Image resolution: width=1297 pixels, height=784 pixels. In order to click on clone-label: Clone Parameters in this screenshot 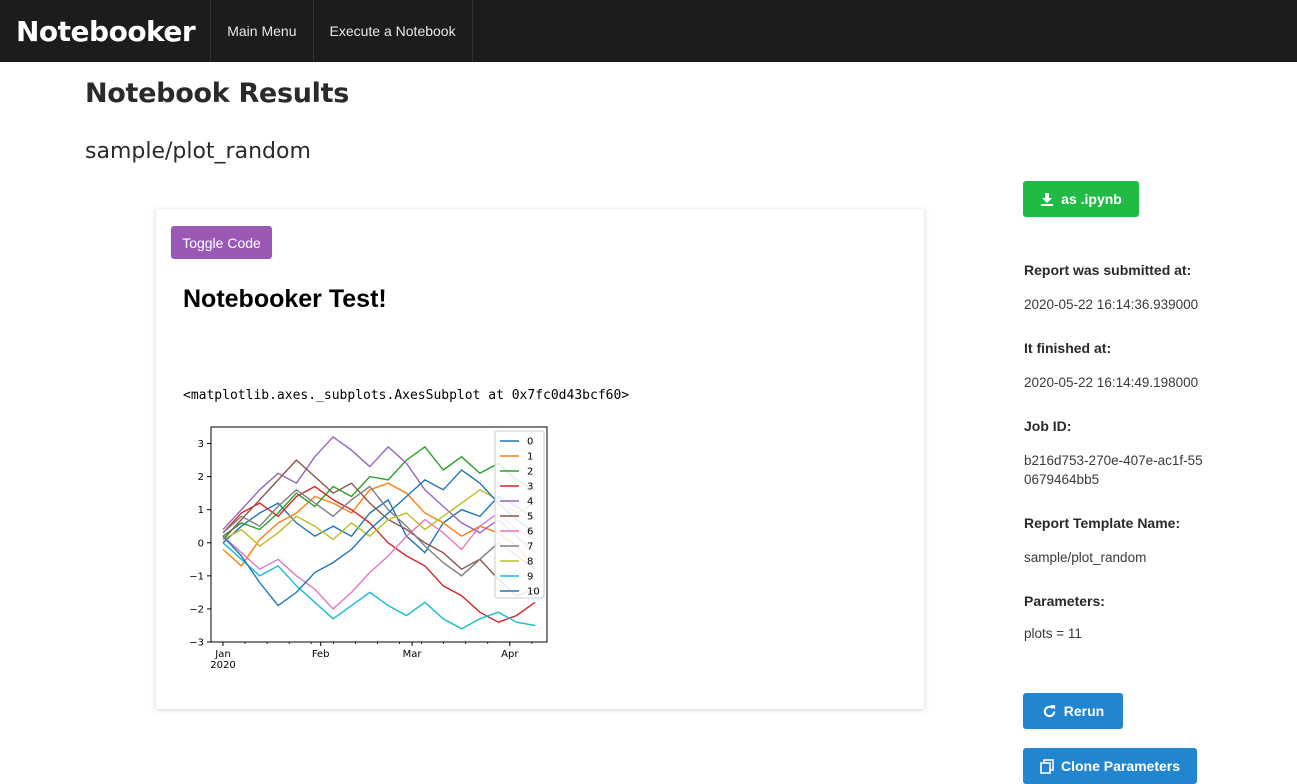, I will do `click(1120, 766)`.